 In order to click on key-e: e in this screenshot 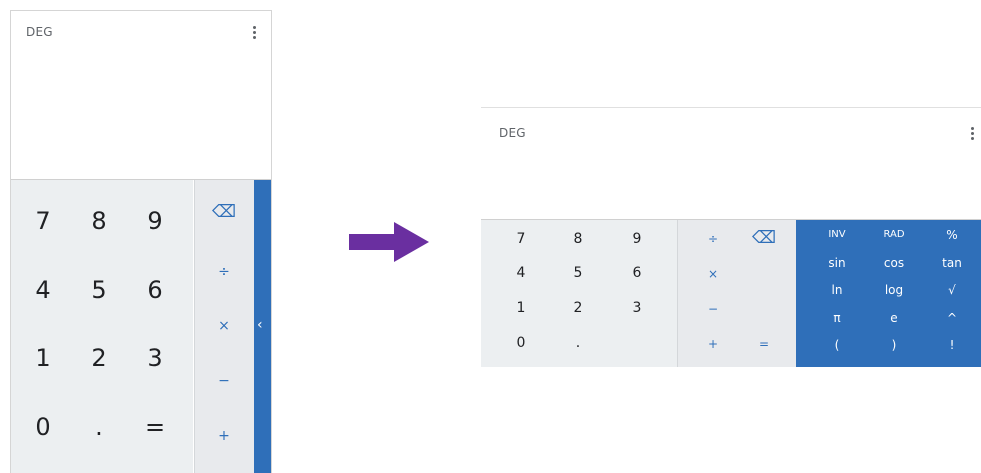, I will do `click(894, 318)`.